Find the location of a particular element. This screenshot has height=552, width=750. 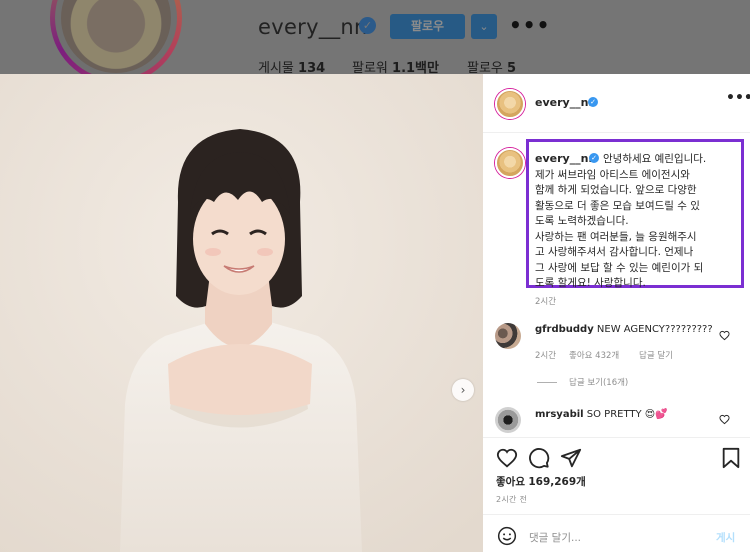

likes-count: 좋아요 169,269개 is located at coordinates (541, 481).